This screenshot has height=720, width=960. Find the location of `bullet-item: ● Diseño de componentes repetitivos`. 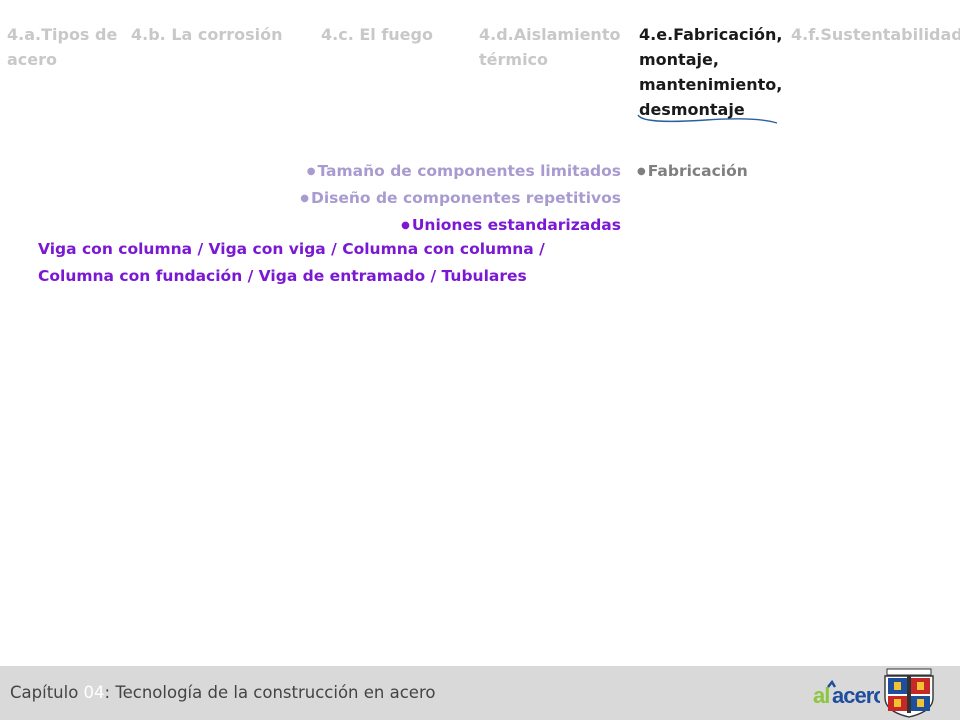

bullet-item: ● Diseño de componentes repetitivos is located at coordinates (313, 198).